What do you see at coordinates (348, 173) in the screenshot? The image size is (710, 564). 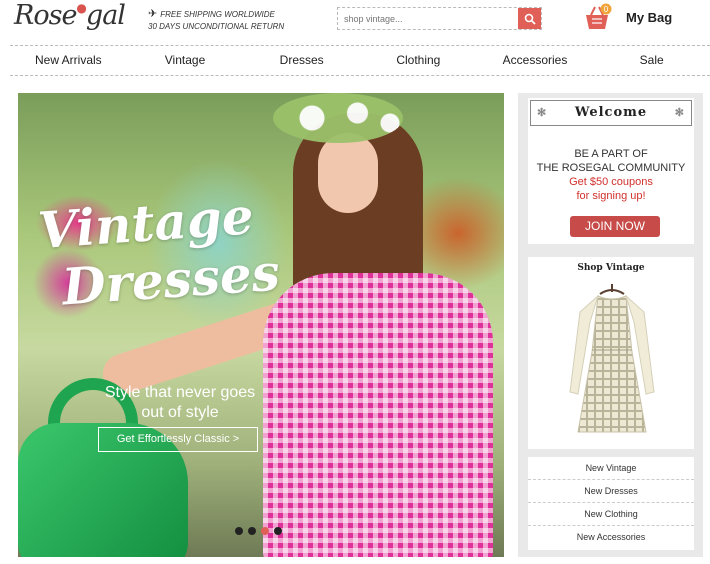 I see `model-face` at bounding box center [348, 173].